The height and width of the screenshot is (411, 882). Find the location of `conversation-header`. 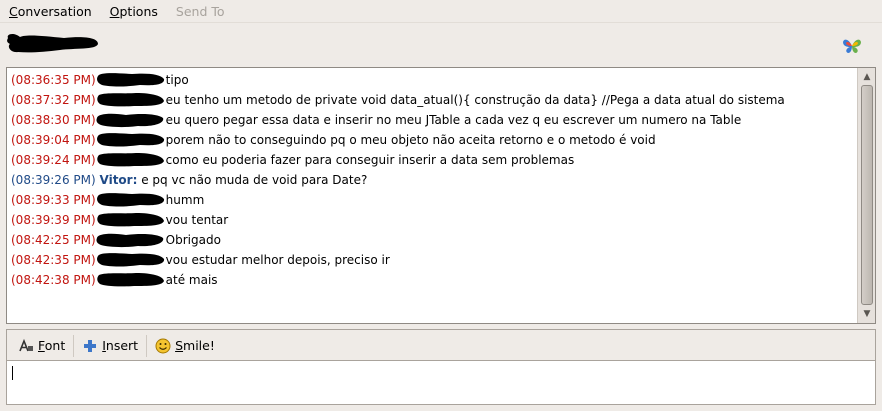

conversation-header is located at coordinates (441, 45).